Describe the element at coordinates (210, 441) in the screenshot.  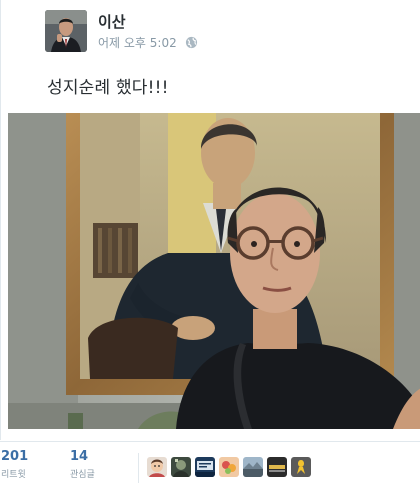
I see `stats-divider` at that location.